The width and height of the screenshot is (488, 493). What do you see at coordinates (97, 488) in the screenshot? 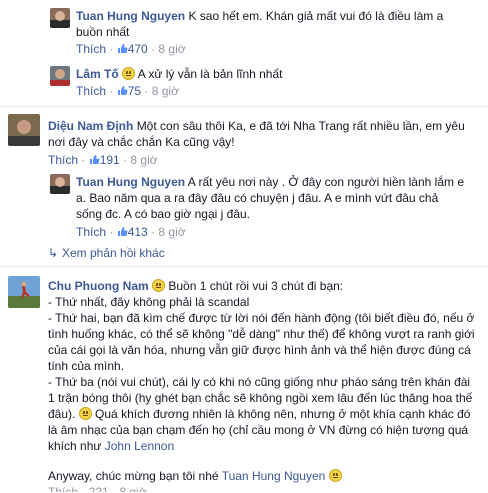
I see `comment-meta-cut: Thích · 221 · 8 giờ` at bounding box center [97, 488].